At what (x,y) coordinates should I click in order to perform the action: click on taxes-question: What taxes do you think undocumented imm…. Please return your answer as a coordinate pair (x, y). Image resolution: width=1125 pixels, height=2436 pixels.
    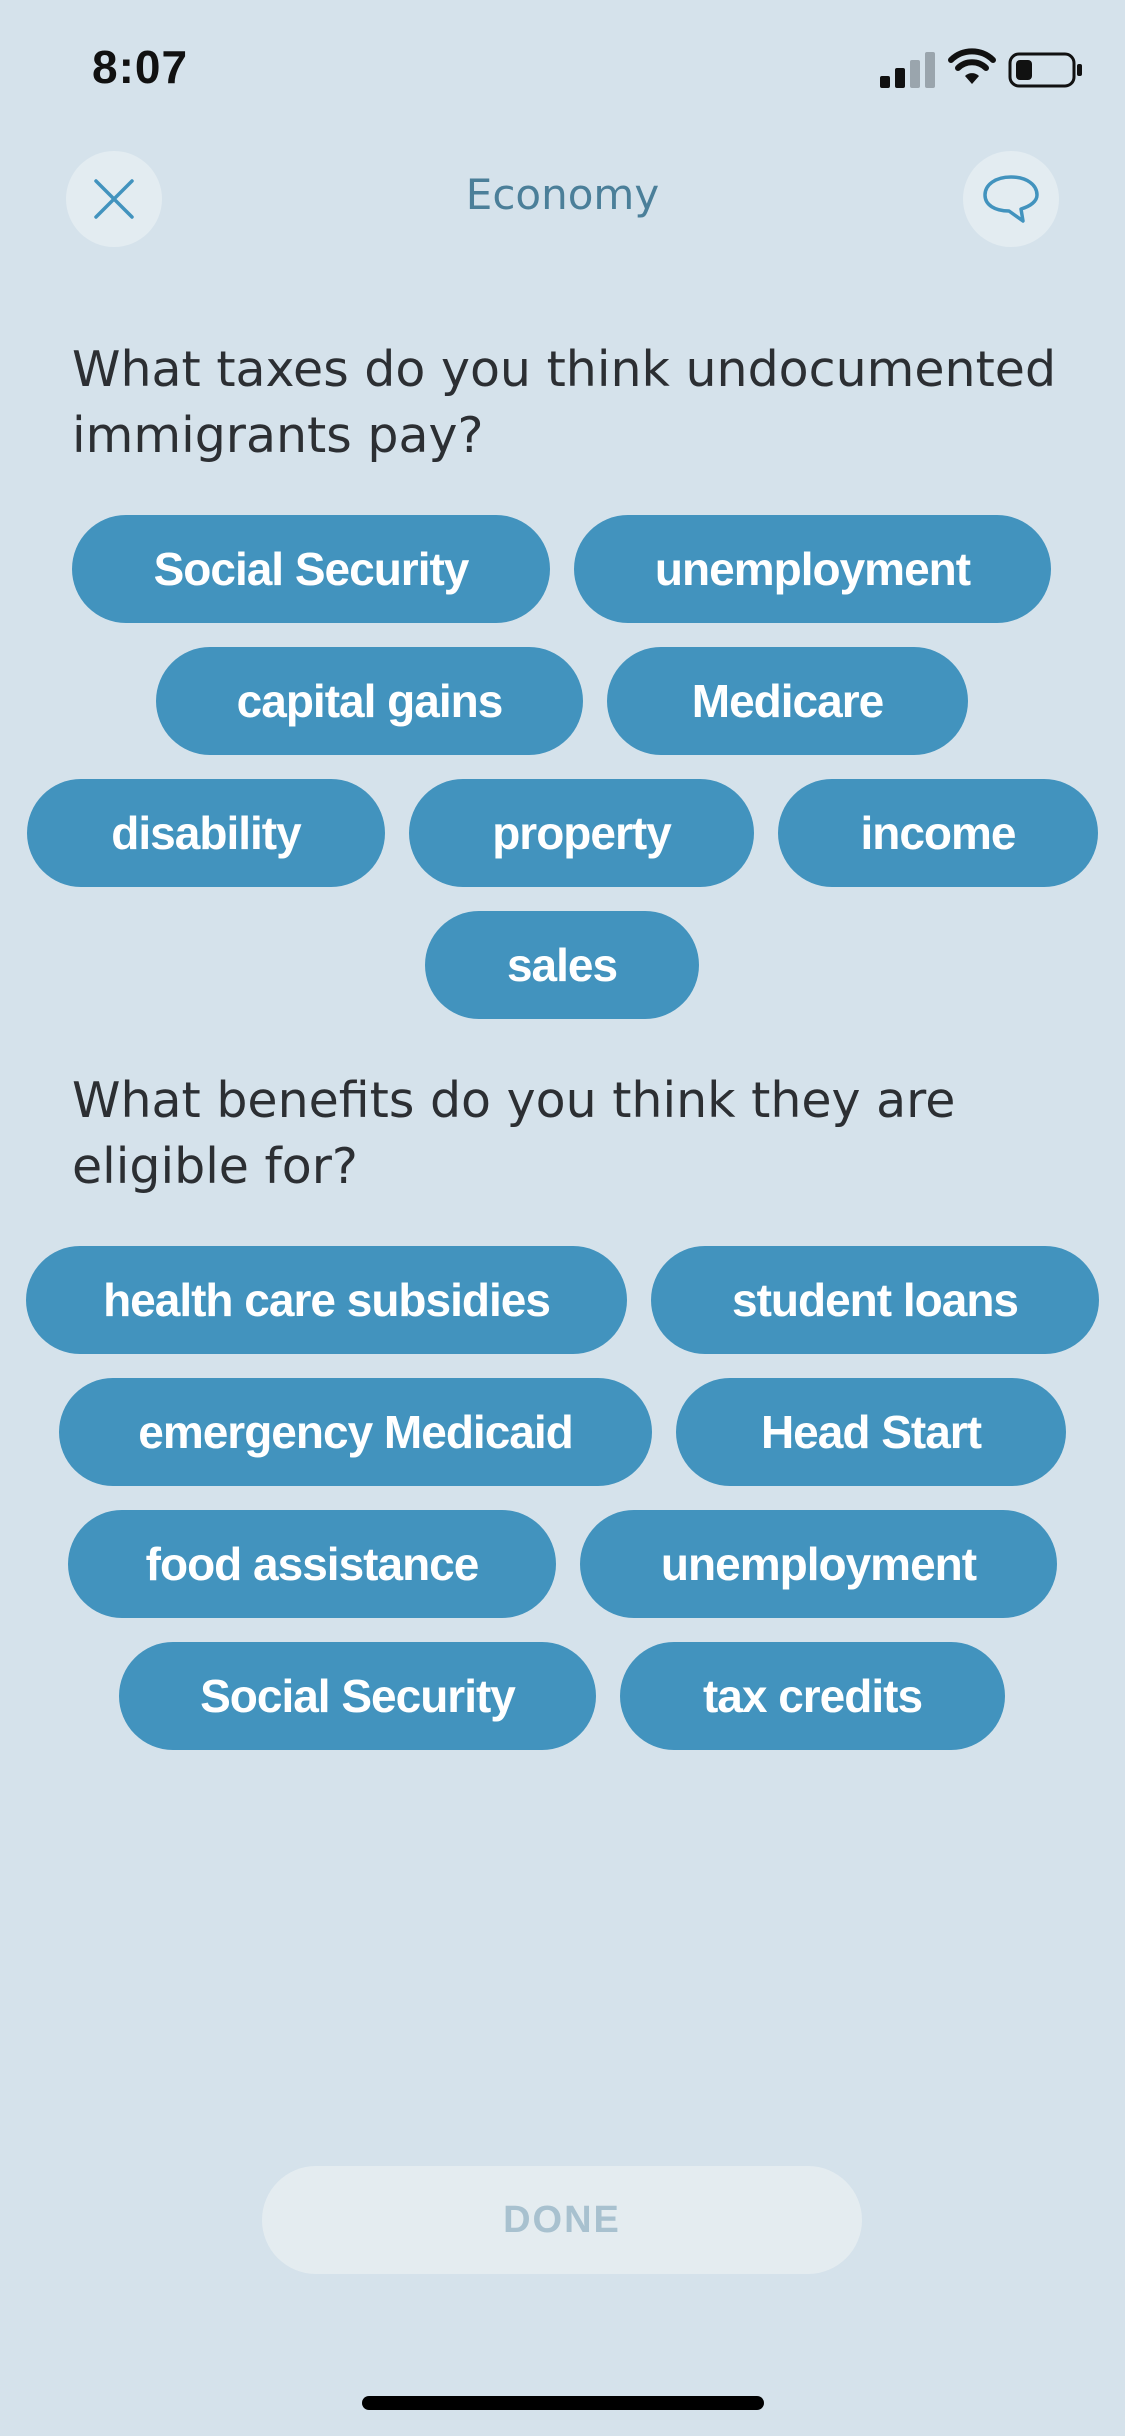
    Looking at the image, I should click on (564, 402).